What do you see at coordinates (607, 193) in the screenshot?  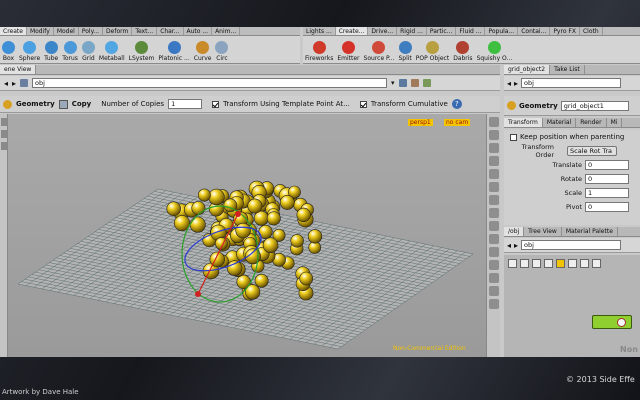 I see `scale-input: 1` at bounding box center [607, 193].